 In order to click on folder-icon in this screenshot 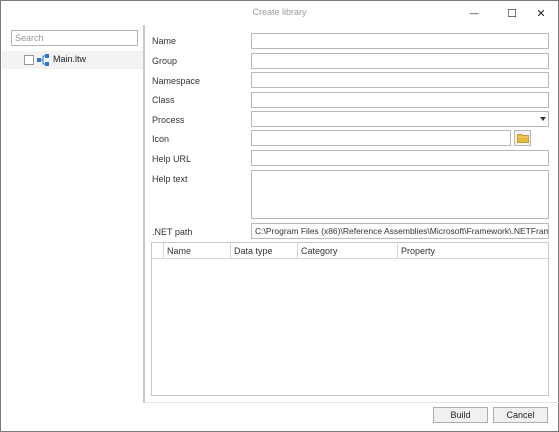, I will do `click(522, 138)`.